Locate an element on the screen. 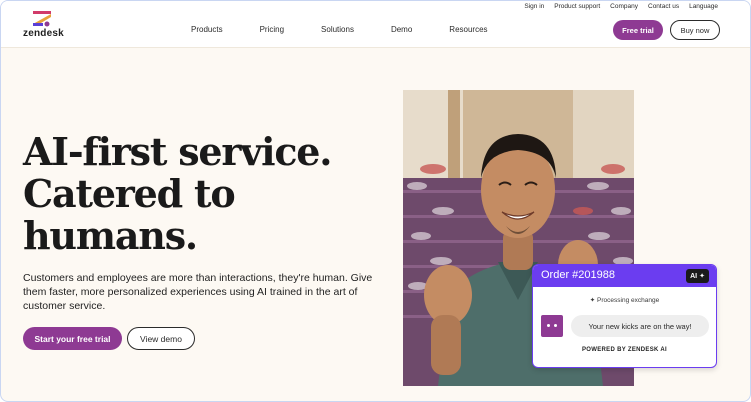 The height and width of the screenshot is (402, 751). message-bubble: Your new kicks are on the way! is located at coordinates (640, 326).